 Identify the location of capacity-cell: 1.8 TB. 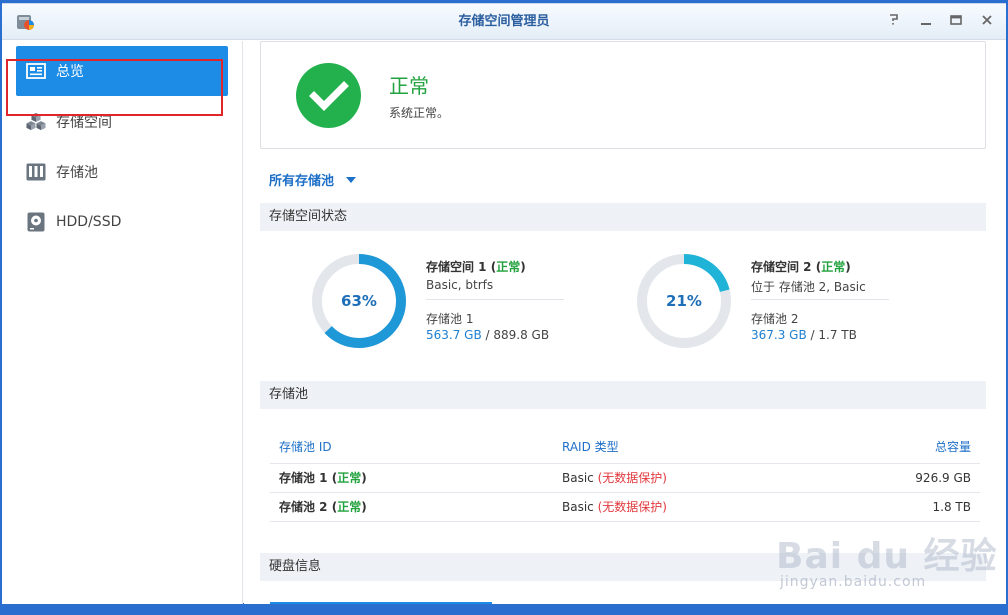
(951, 507).